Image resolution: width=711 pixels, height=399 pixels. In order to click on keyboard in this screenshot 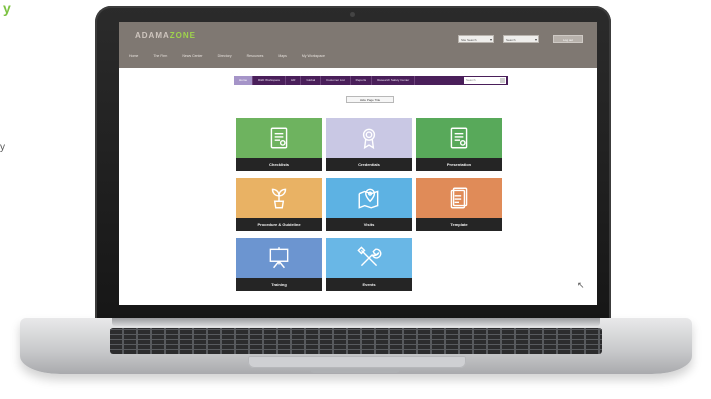, I will do `click(356, 341)`.